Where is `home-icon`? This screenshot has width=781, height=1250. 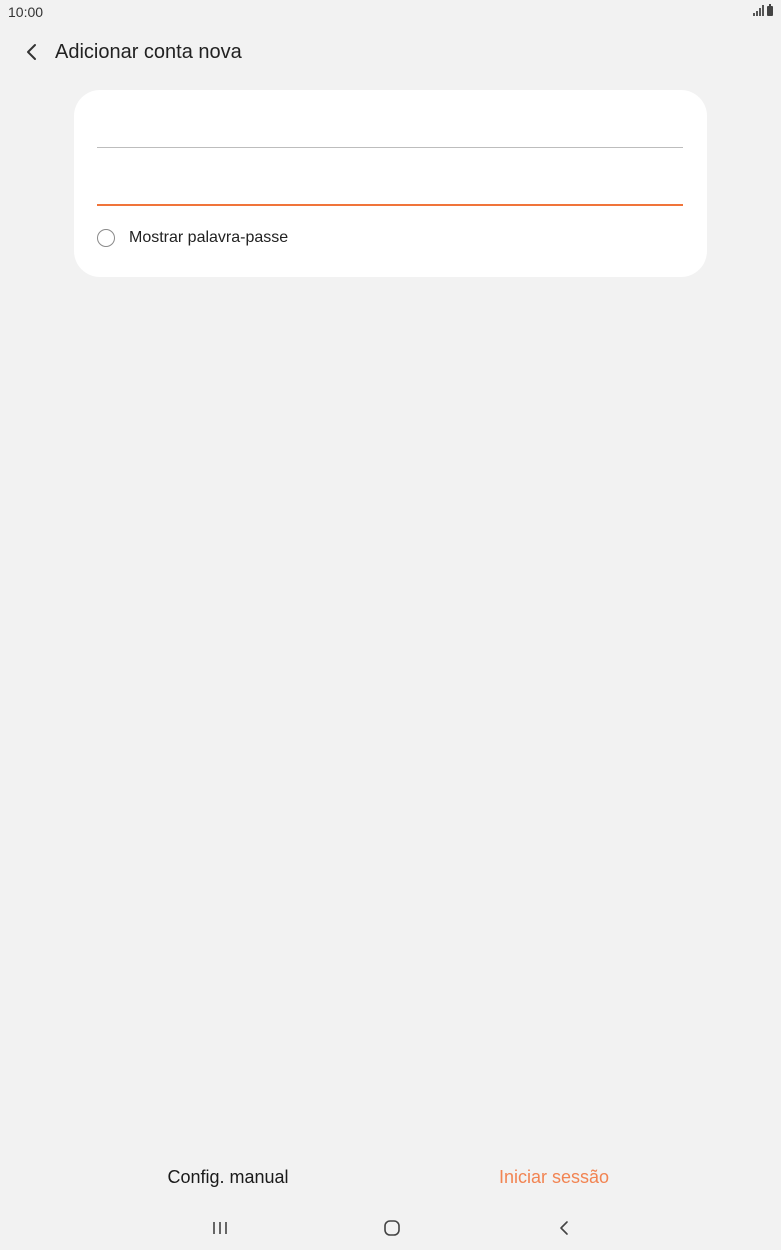 home-icon is located at coordinates (392, 1228).